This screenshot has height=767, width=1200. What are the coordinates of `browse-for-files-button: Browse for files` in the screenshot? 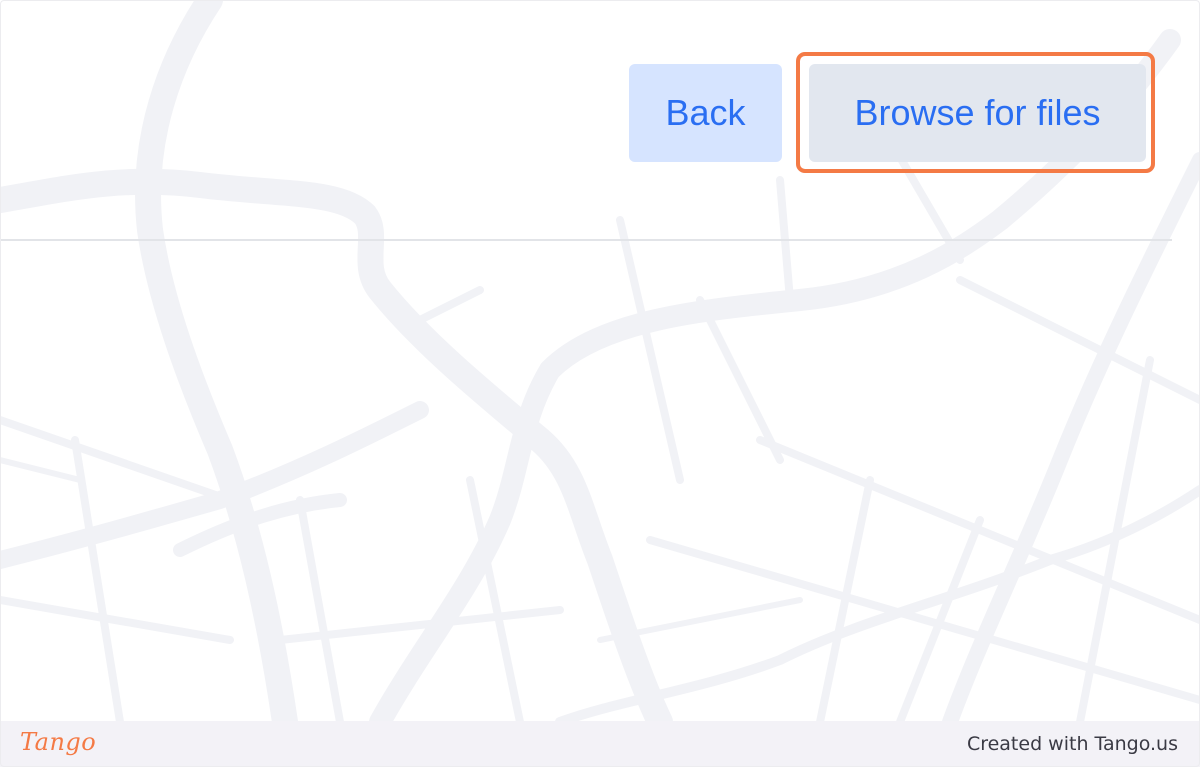 It's located at (977, 113).